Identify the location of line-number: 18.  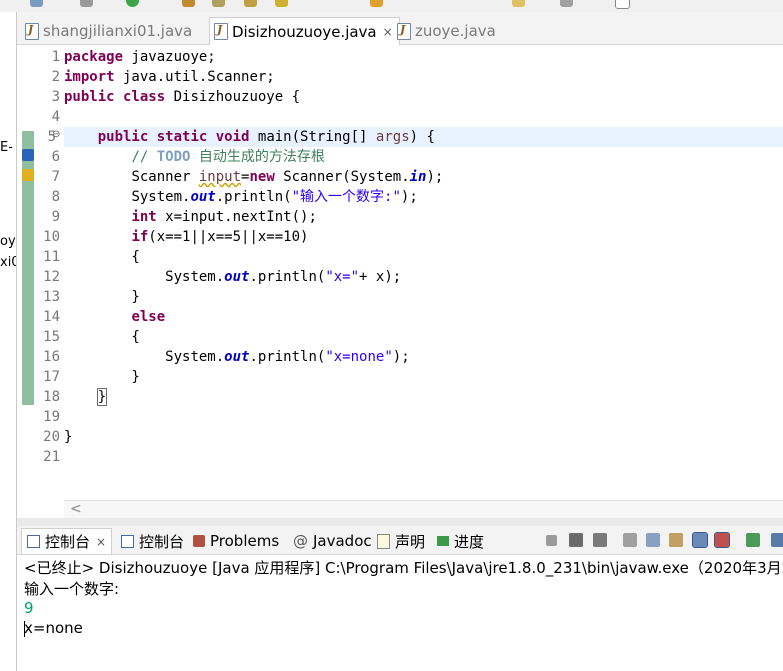
(51, 397).